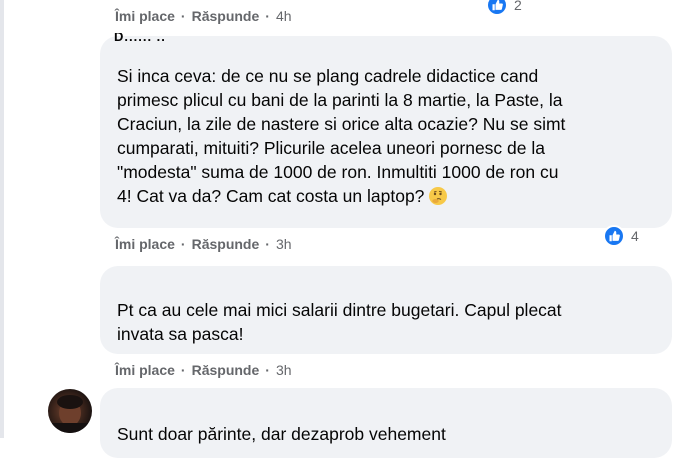  I want to click on reaction-summary: 4, so click(621, 236).